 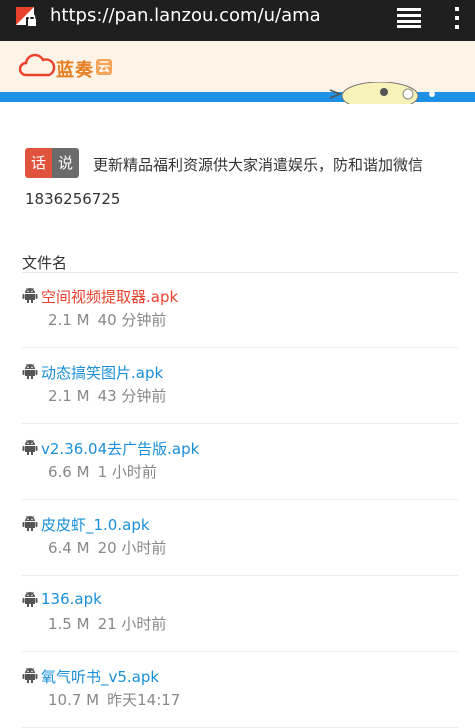 What do you see at coordinates (74, 700) in the screenshot?
I see `file-size: 10.7 M` at bounding box center [74, 700].